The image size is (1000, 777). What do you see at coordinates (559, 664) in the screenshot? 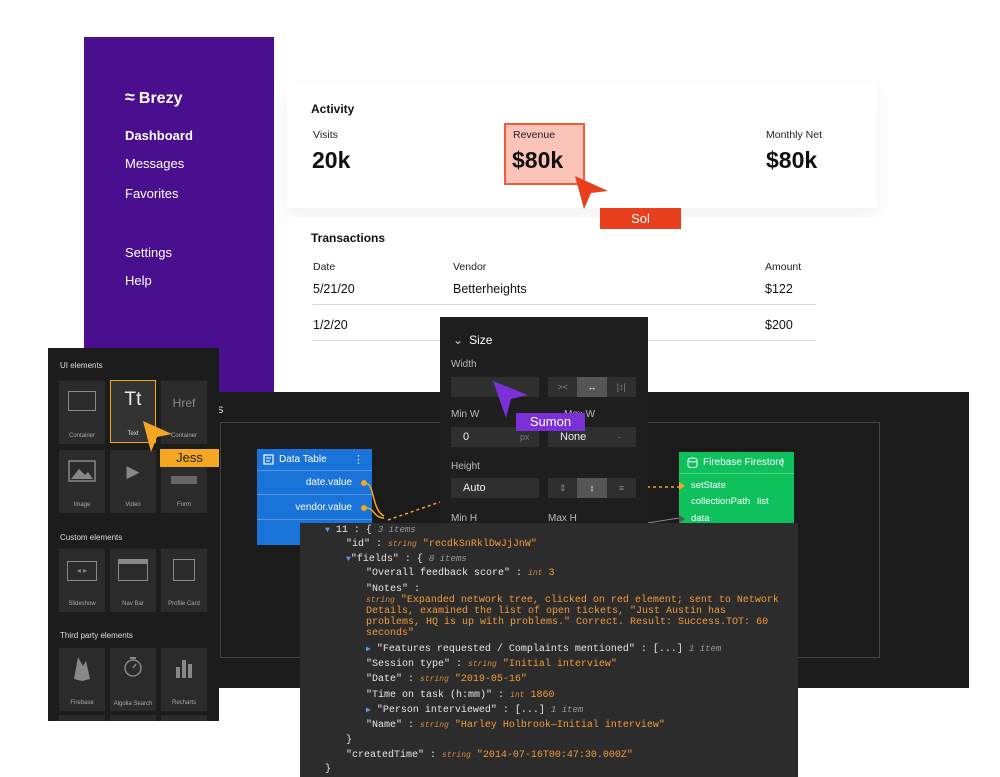
I see `json-value: "Initial interview"` at bounding box center [559, 664].